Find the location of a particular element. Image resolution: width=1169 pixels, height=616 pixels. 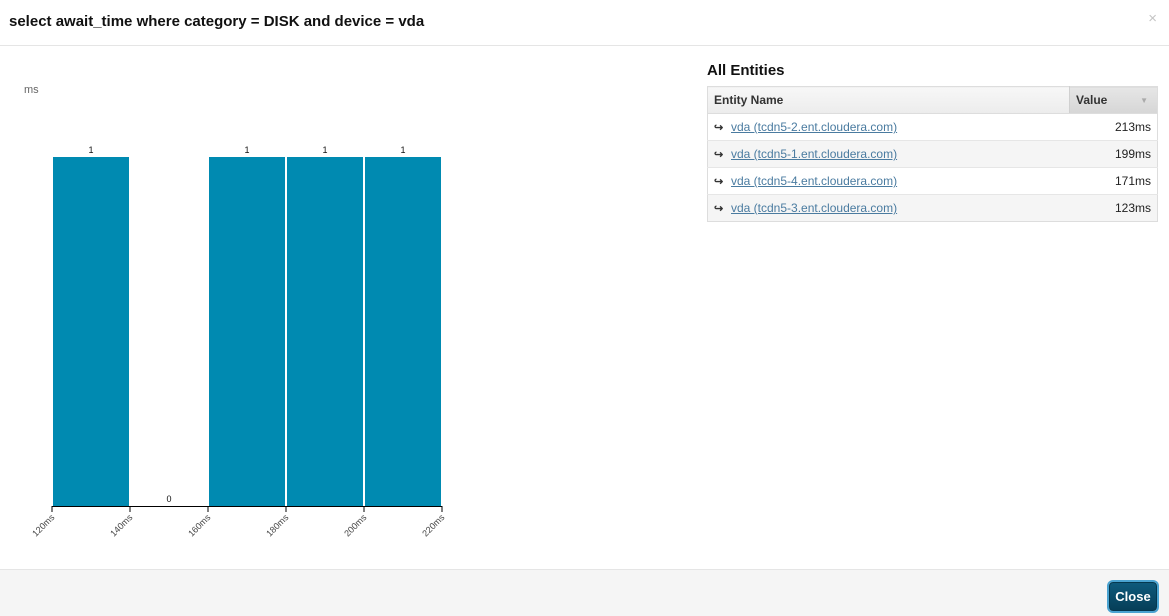

entity-link: vda (tcdn5-1.ent.cloudera.com) is located at coordinates (814, 154).